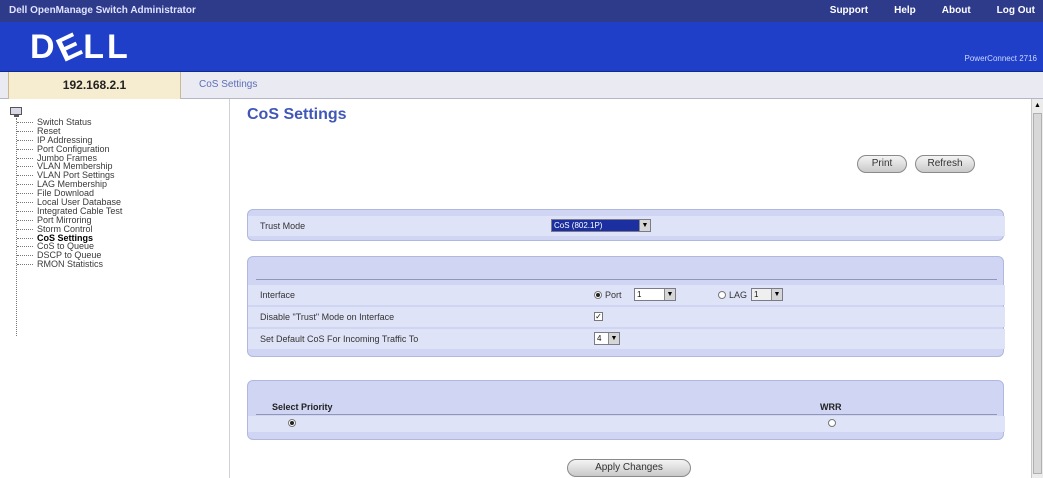  What do you see at coordinates (278, 295) in the screenshot?
I see `interface-label: Interface` at bounding box center [278, 295].